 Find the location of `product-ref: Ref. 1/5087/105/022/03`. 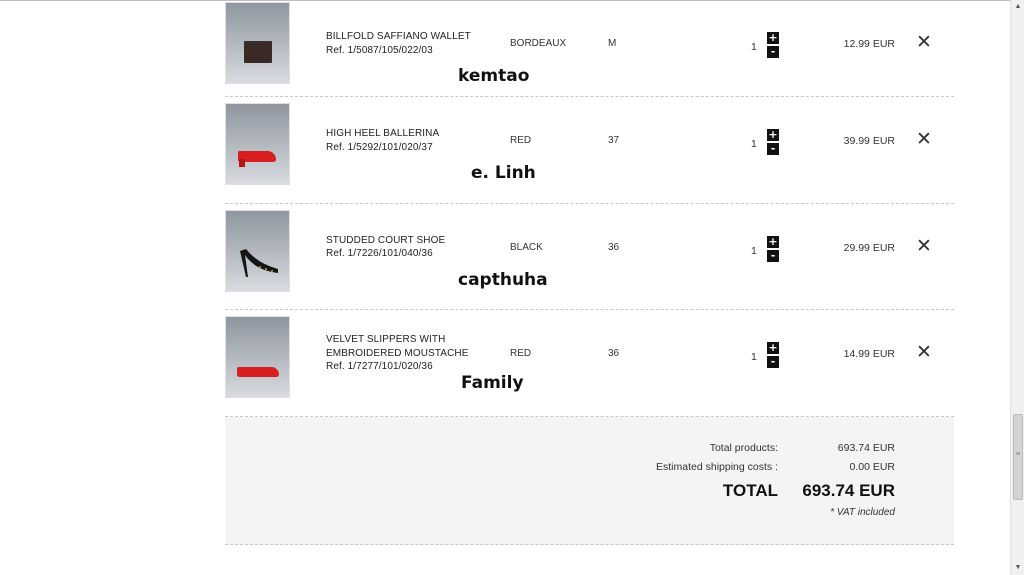

product-ref: Ref. 1/5087/105/022/03 is located at coordinates (379, 50).